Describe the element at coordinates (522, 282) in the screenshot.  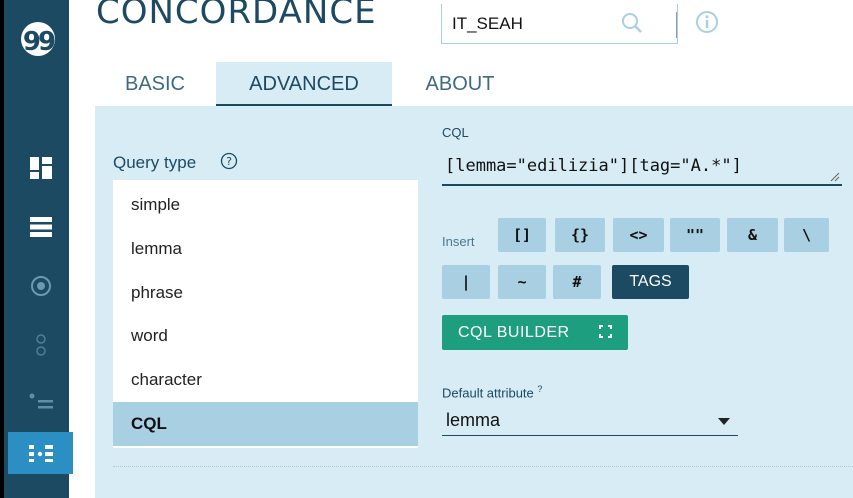
I see `insert-tilde-button: ~` at that location.